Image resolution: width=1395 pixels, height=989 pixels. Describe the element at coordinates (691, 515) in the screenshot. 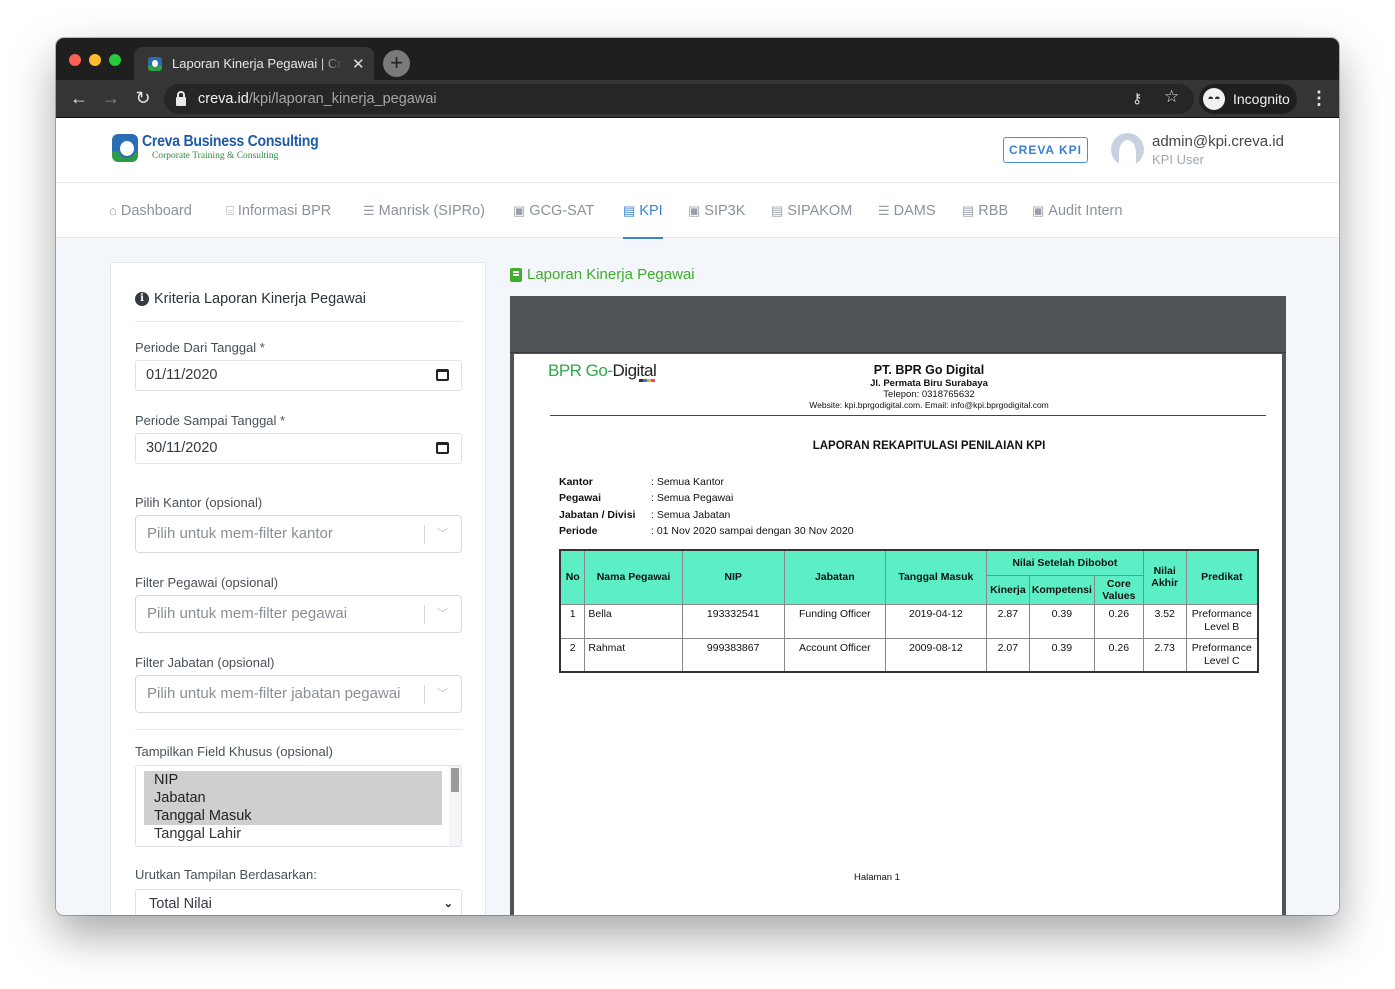

I see `meta-value: : Semua Jabatan` at that location.